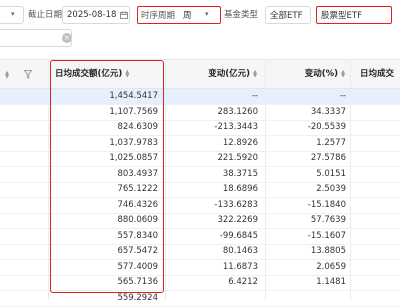  Describe the element at coordinates (308, 74) in the screenshot. I see `header-change-pct: 变动(%) ▲ ▼` at that location.